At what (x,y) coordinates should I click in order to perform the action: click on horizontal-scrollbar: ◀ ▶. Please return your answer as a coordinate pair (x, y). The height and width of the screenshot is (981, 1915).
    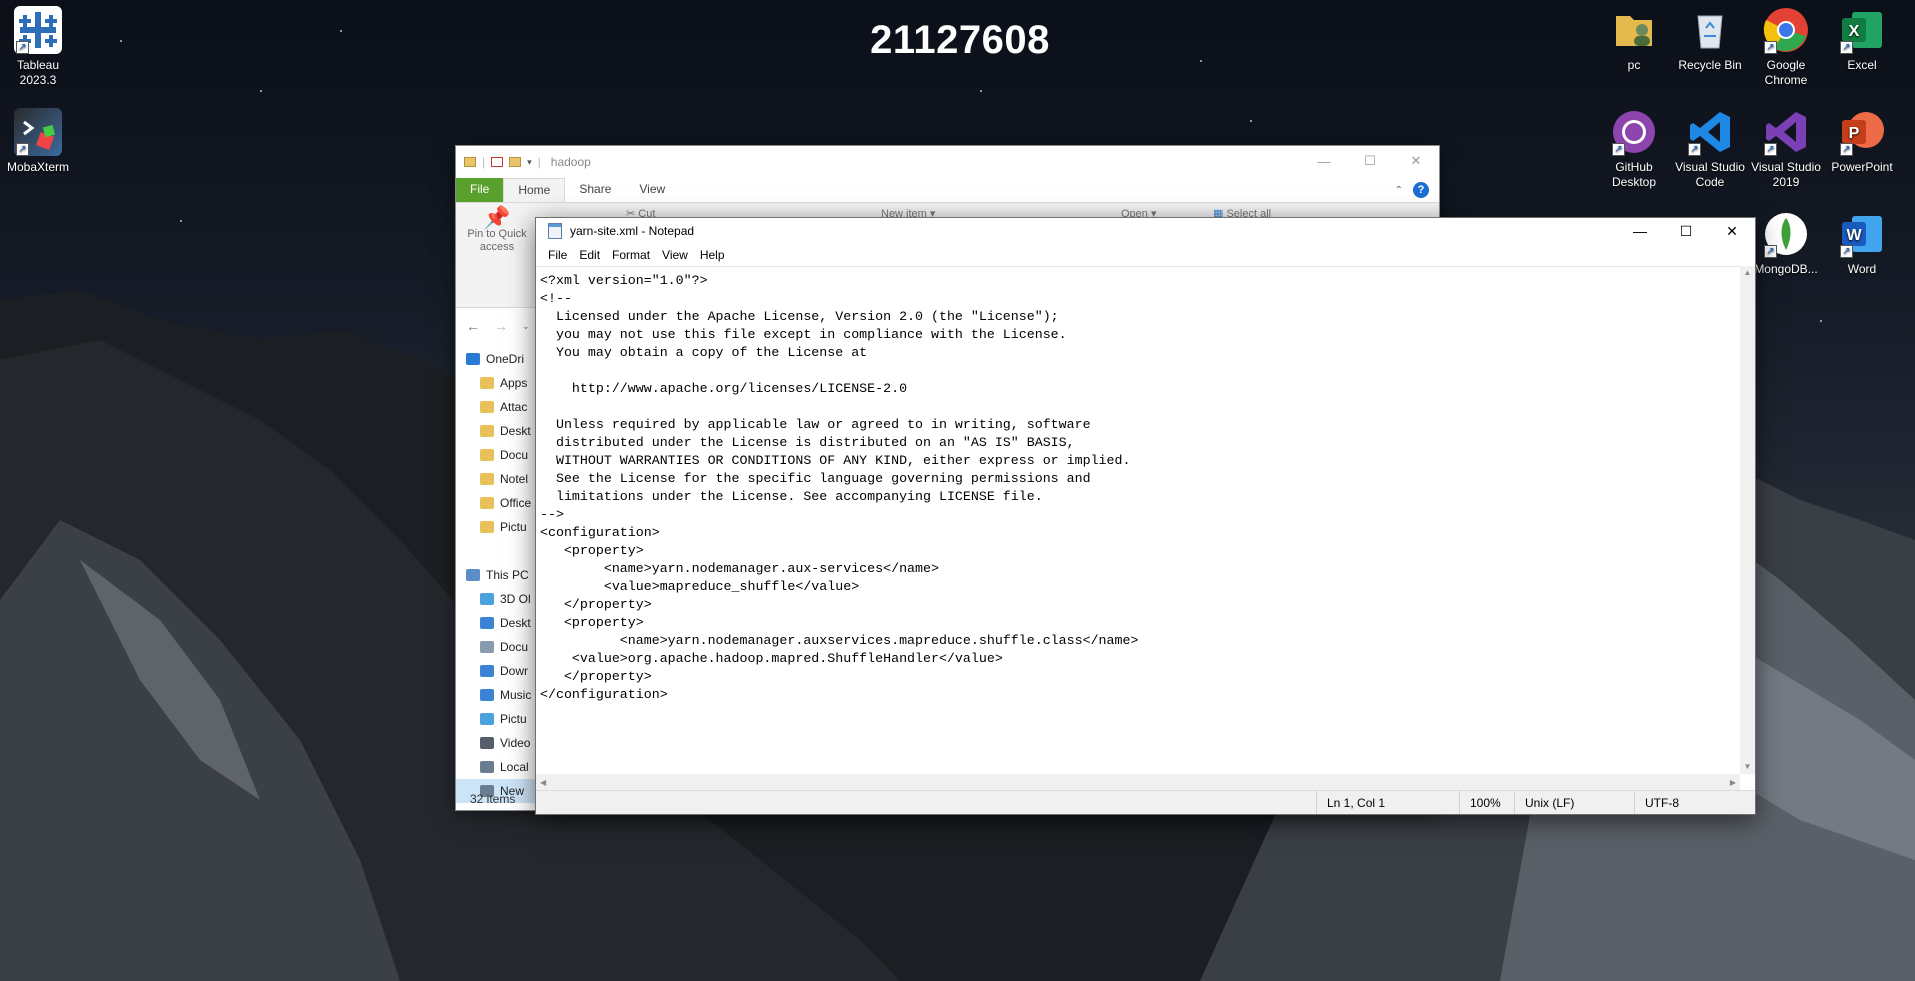
    Looking at the image, I should click on (1138, 782).